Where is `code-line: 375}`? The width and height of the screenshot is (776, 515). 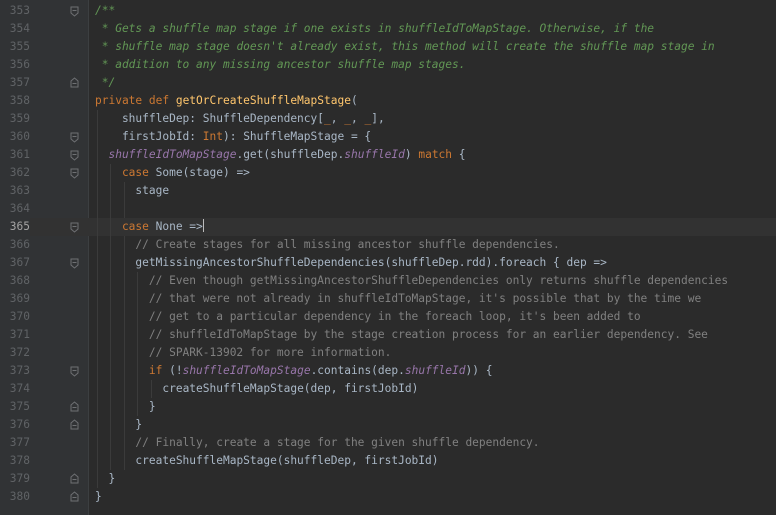 code-line: 375} is located at coordinates (388, 407).